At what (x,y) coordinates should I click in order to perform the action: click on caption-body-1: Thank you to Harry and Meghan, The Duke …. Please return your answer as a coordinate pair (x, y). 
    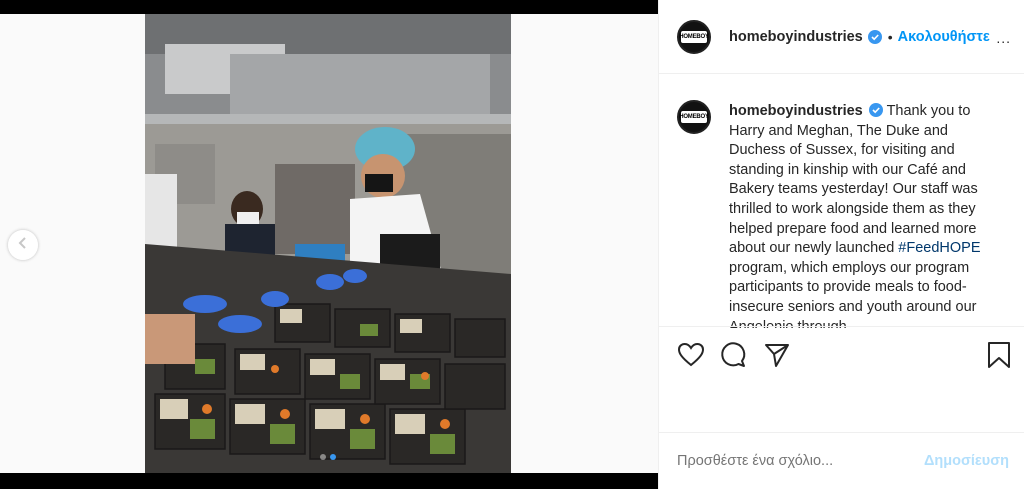
    Looking at the image, I should click on (853, 180).